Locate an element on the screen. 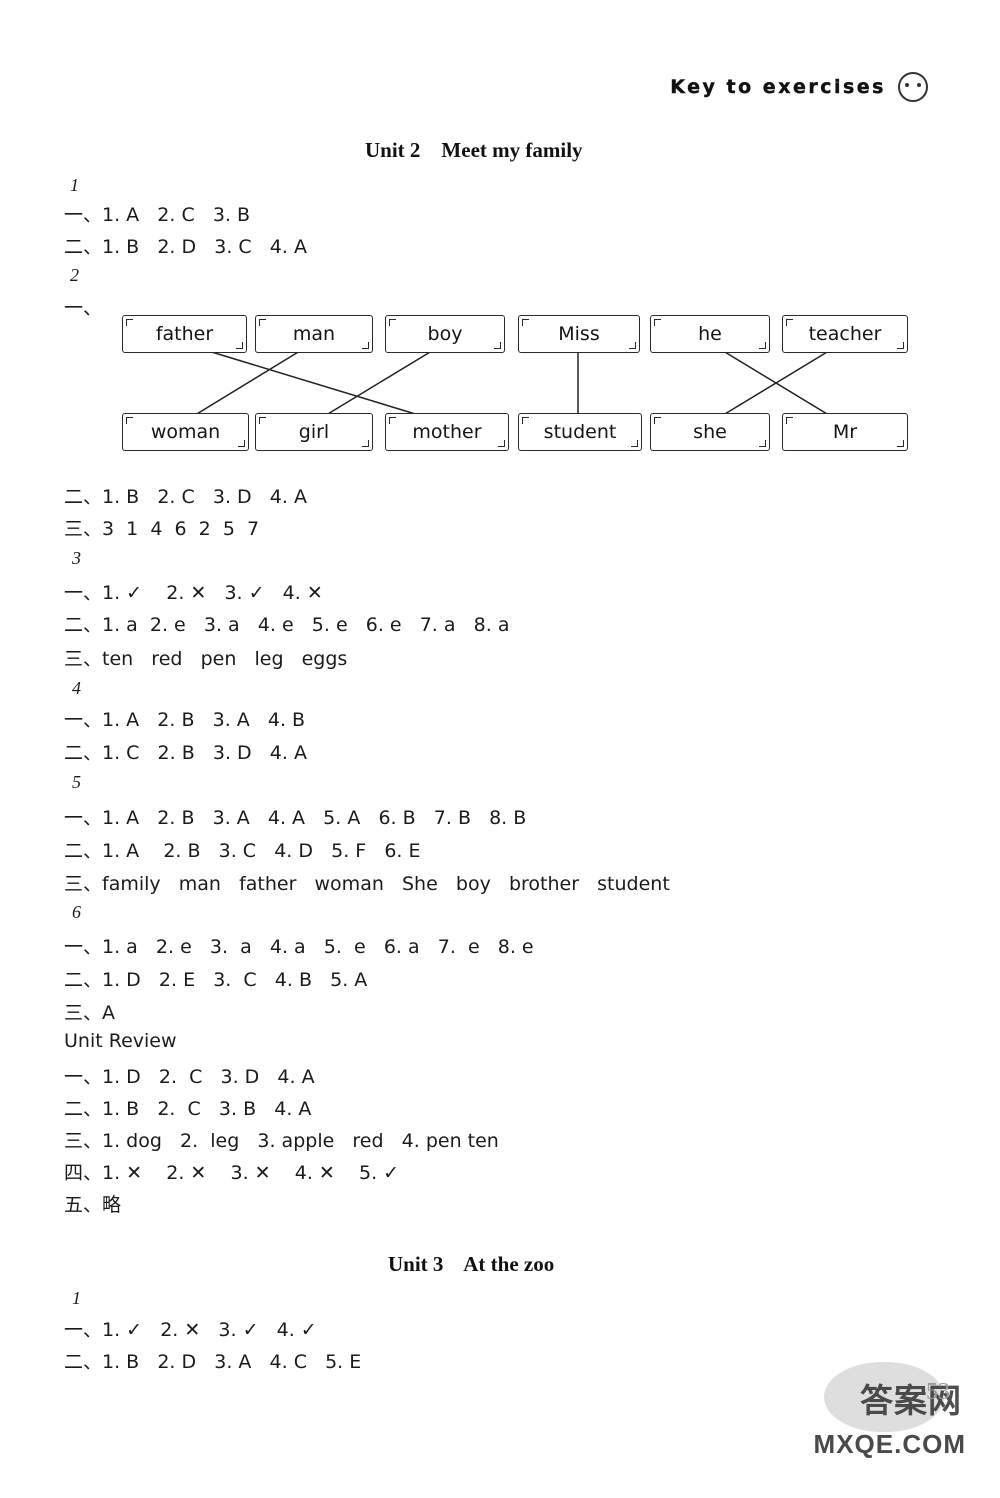 The image size is (1000, 1498). review-line-4: 四、1. ✕ 2. ✕ 3. ✕ 4. ✕ 5. ✓ is located at coordinates (232, 1173).